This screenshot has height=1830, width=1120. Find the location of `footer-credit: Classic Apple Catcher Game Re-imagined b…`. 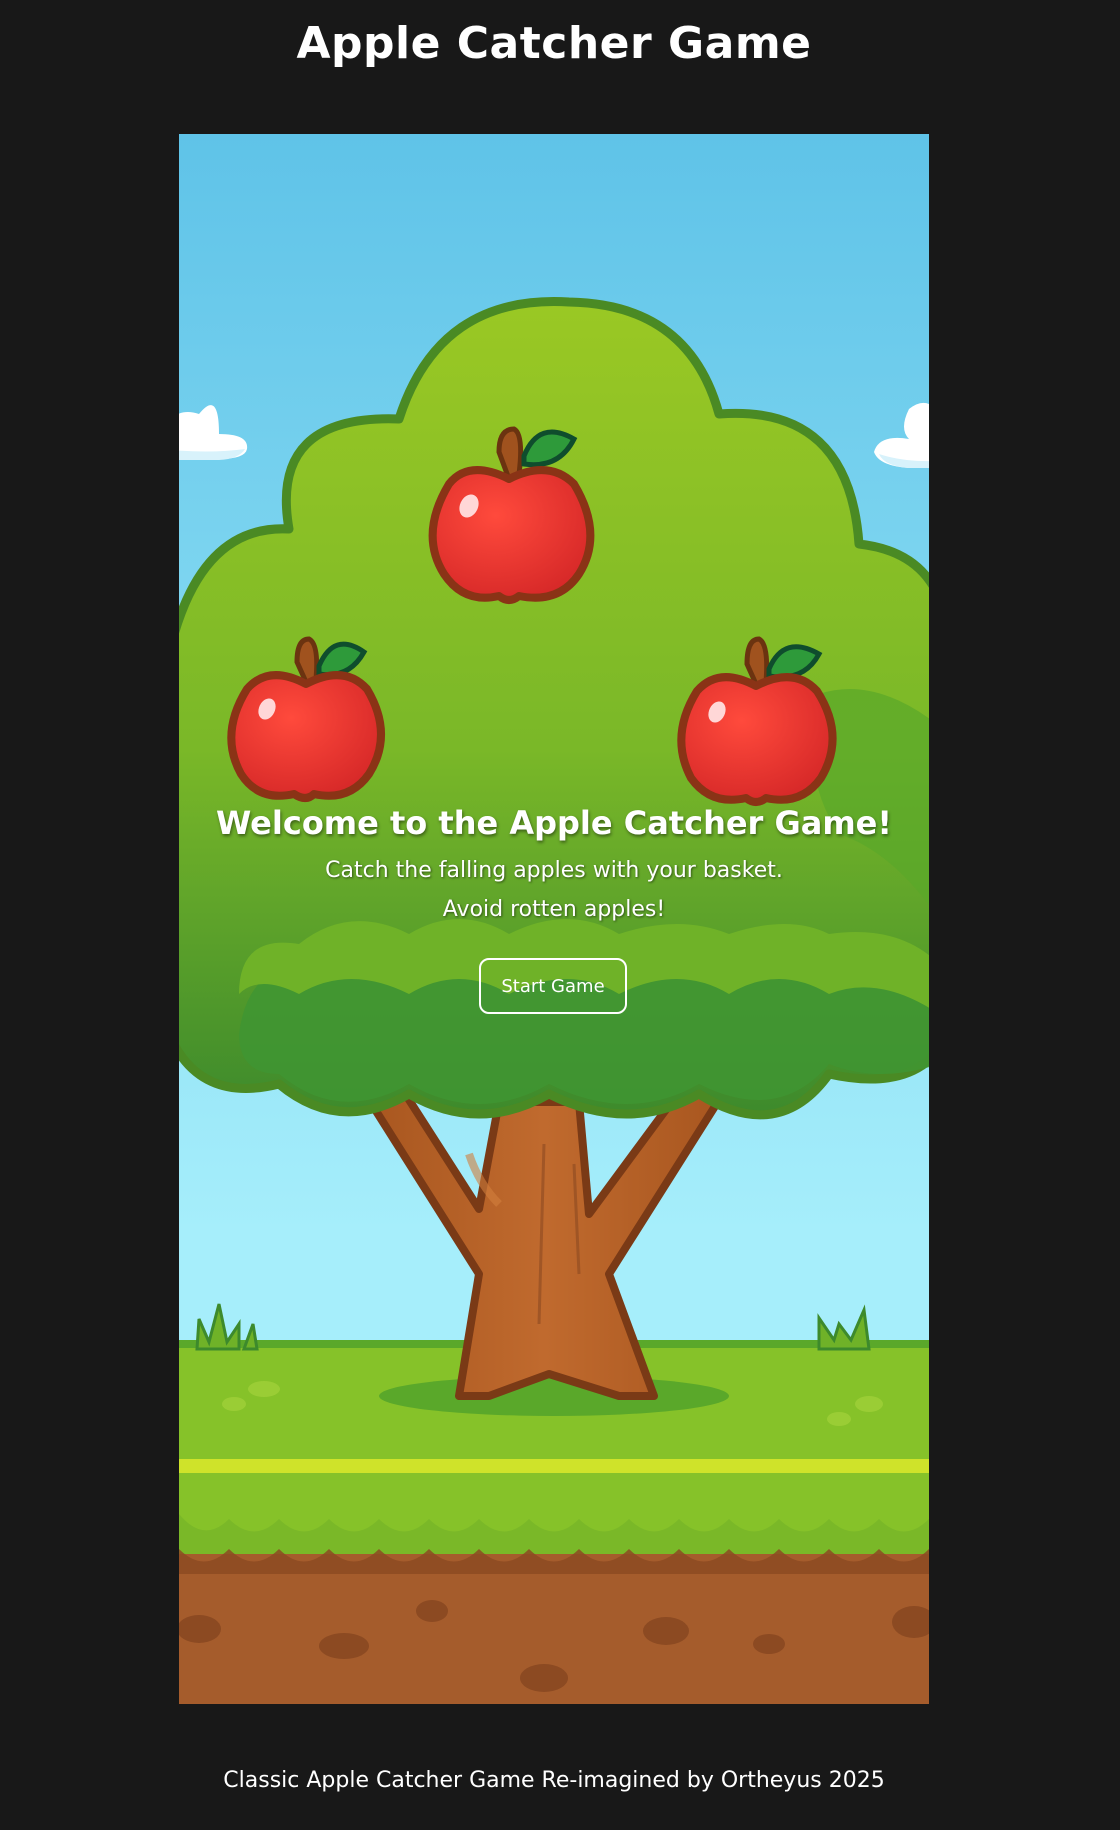

footer-credit: Classic Apple Catcher Game Re-imagined b… is located at coordinates (554, 1780).